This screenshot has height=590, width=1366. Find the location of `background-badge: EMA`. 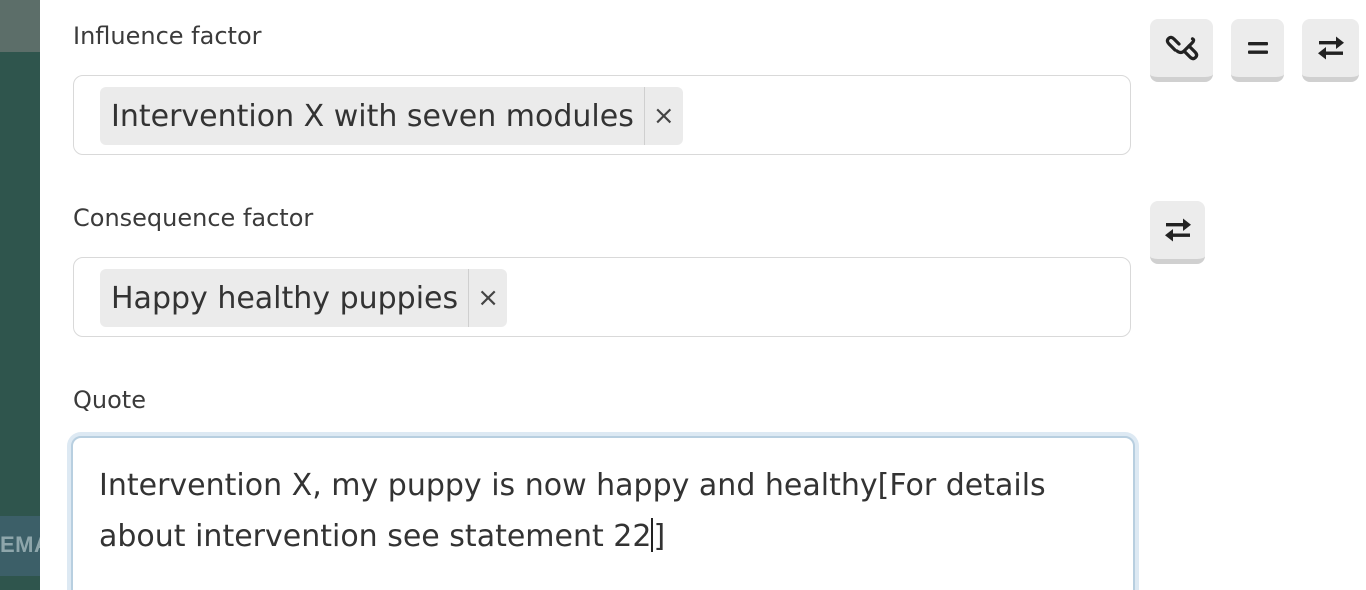

background-badge: EMA is located at coordinates (20, 546).